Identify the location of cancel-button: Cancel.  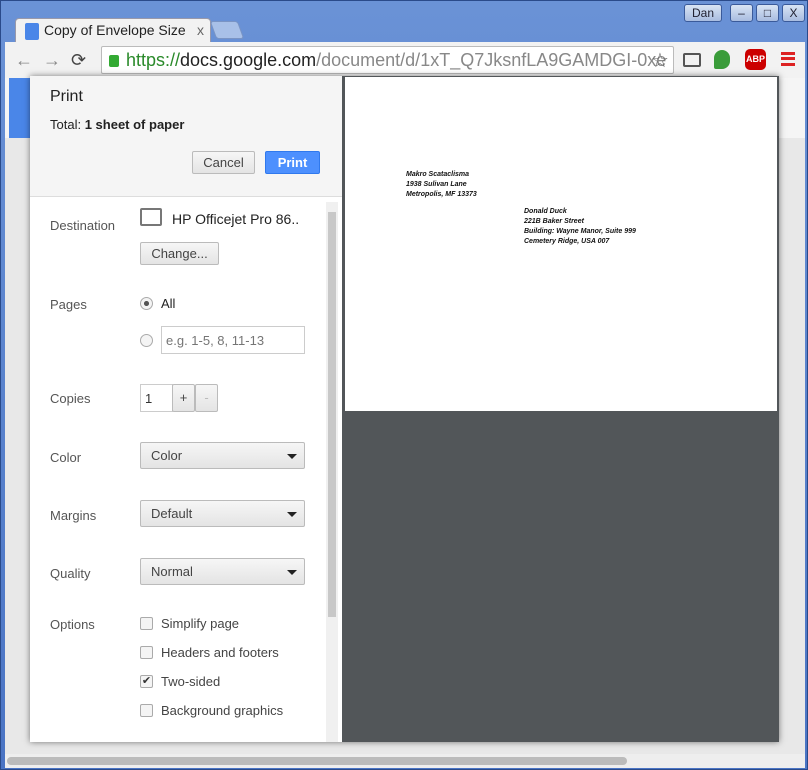
(223, 162).